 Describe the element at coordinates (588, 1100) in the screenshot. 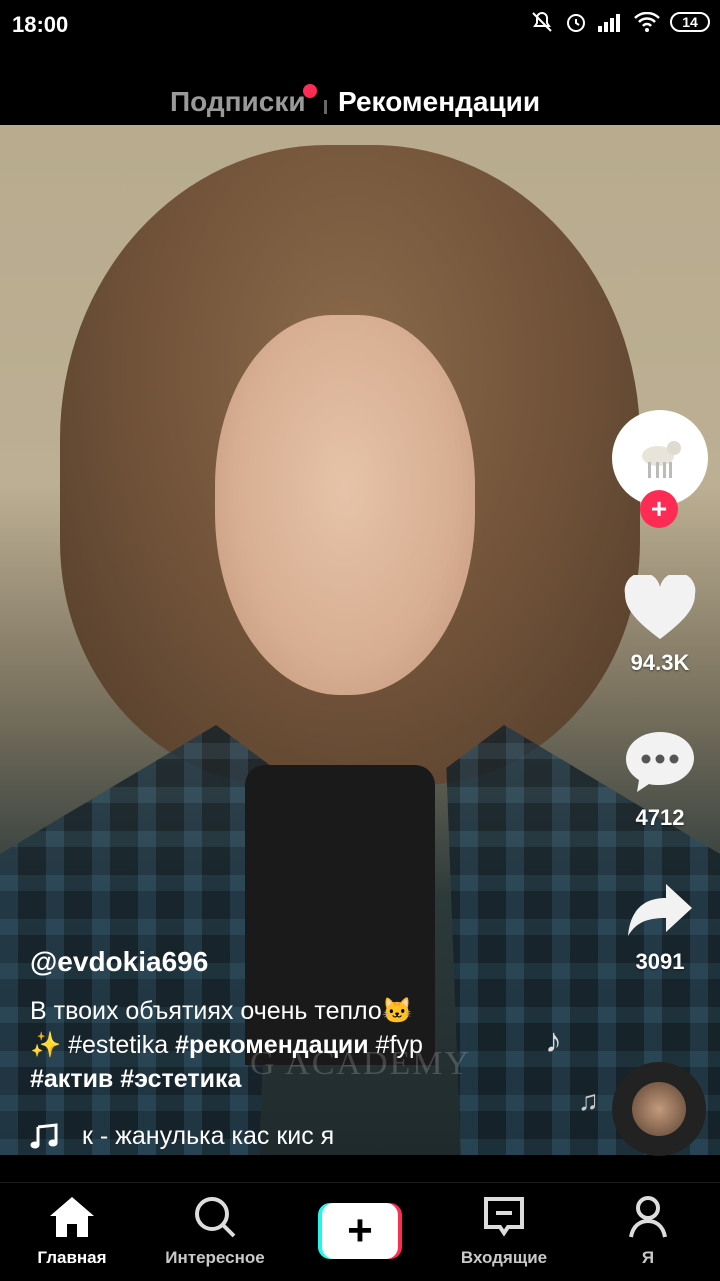

I see `floating-note-icon-2: ♫` at that location.